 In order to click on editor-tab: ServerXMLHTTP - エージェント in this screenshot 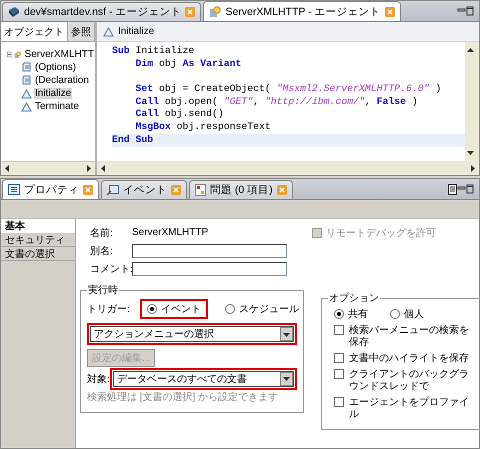, I will do `click(302, 11)`.